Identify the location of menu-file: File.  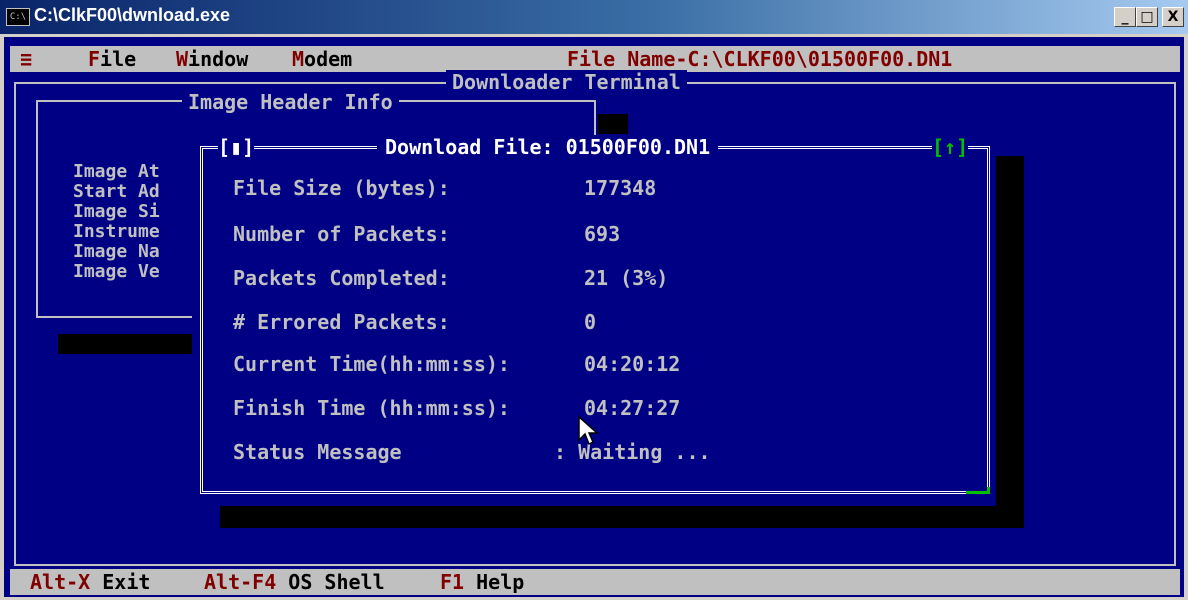
(112, 59).